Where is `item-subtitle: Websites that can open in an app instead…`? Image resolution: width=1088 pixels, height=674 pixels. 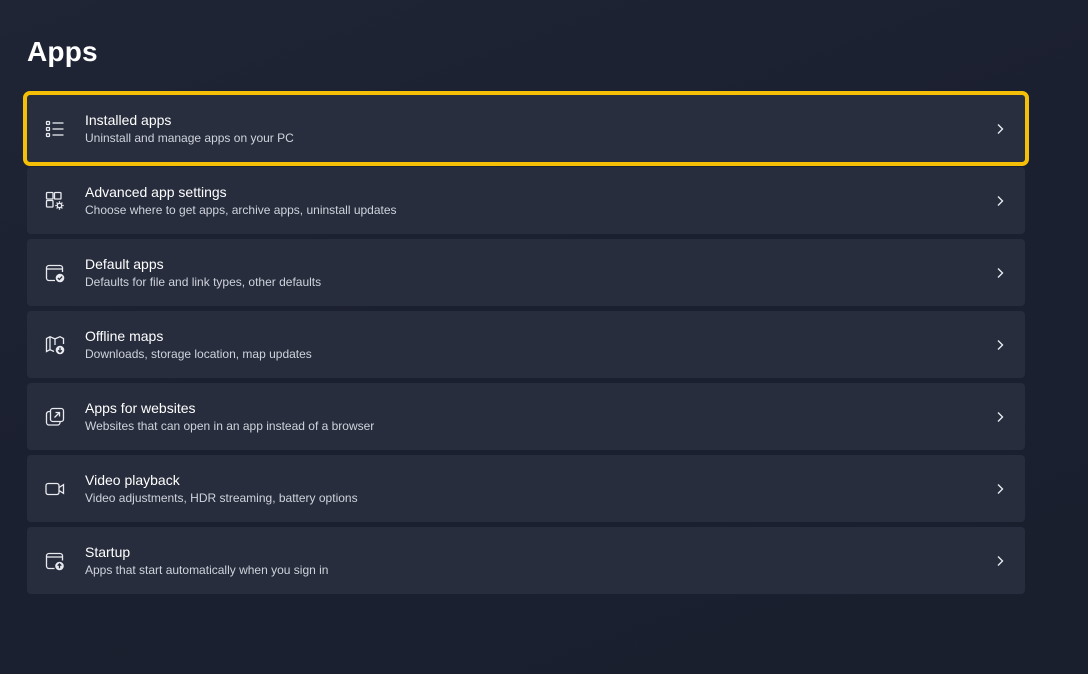 item-subtitle: Websites that can open in an app instead… is located at coordinates (230, 426).